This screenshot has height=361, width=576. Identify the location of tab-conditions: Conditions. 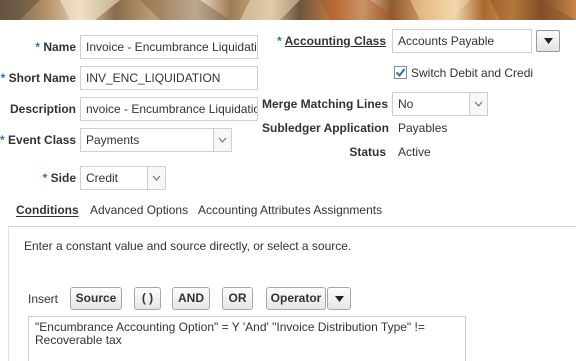
(47, 210).